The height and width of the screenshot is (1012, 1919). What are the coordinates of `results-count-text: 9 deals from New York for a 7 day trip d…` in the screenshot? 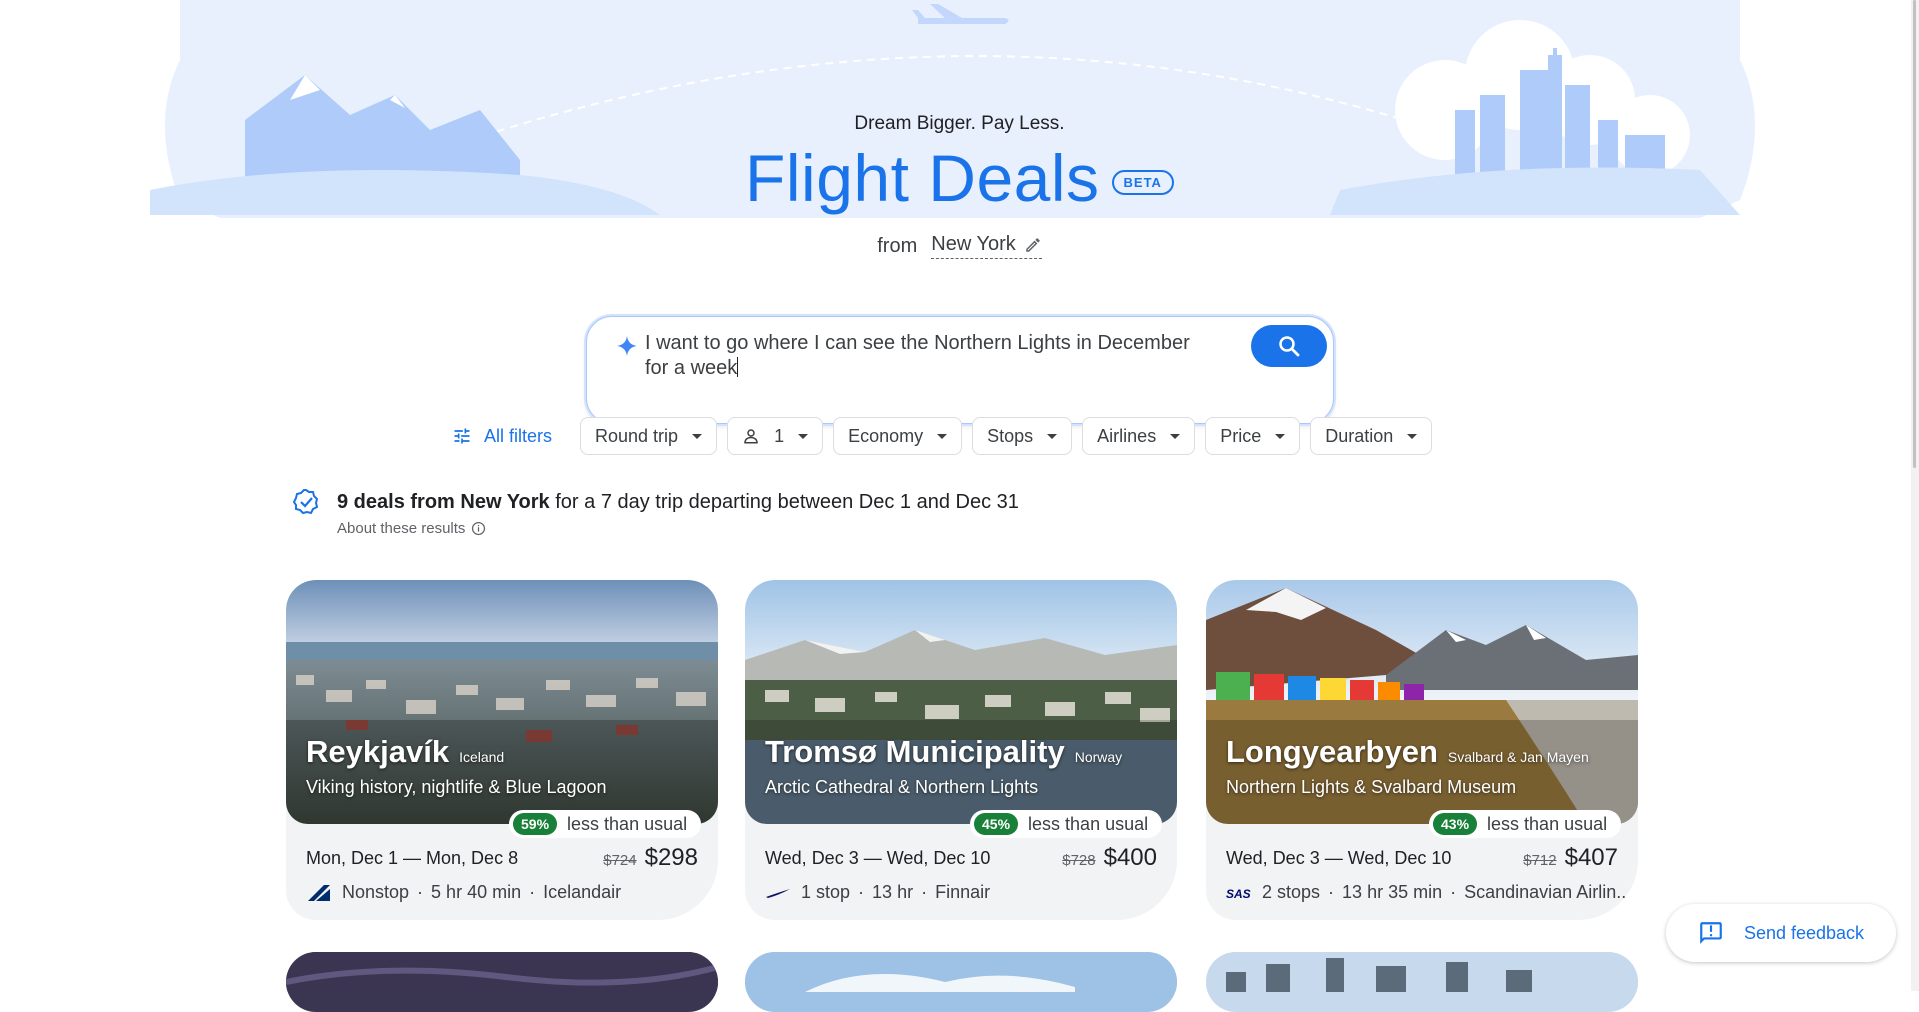 It's located at (678, 502).